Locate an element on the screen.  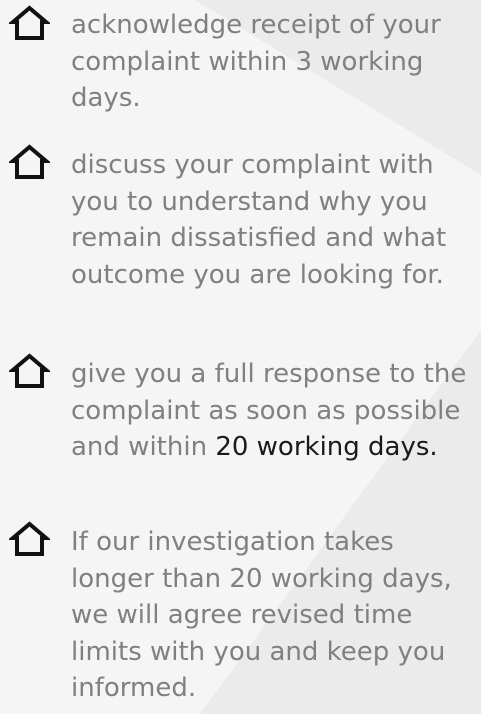
emphasis-text: 20 working days. is located at coordinates (326, 447).